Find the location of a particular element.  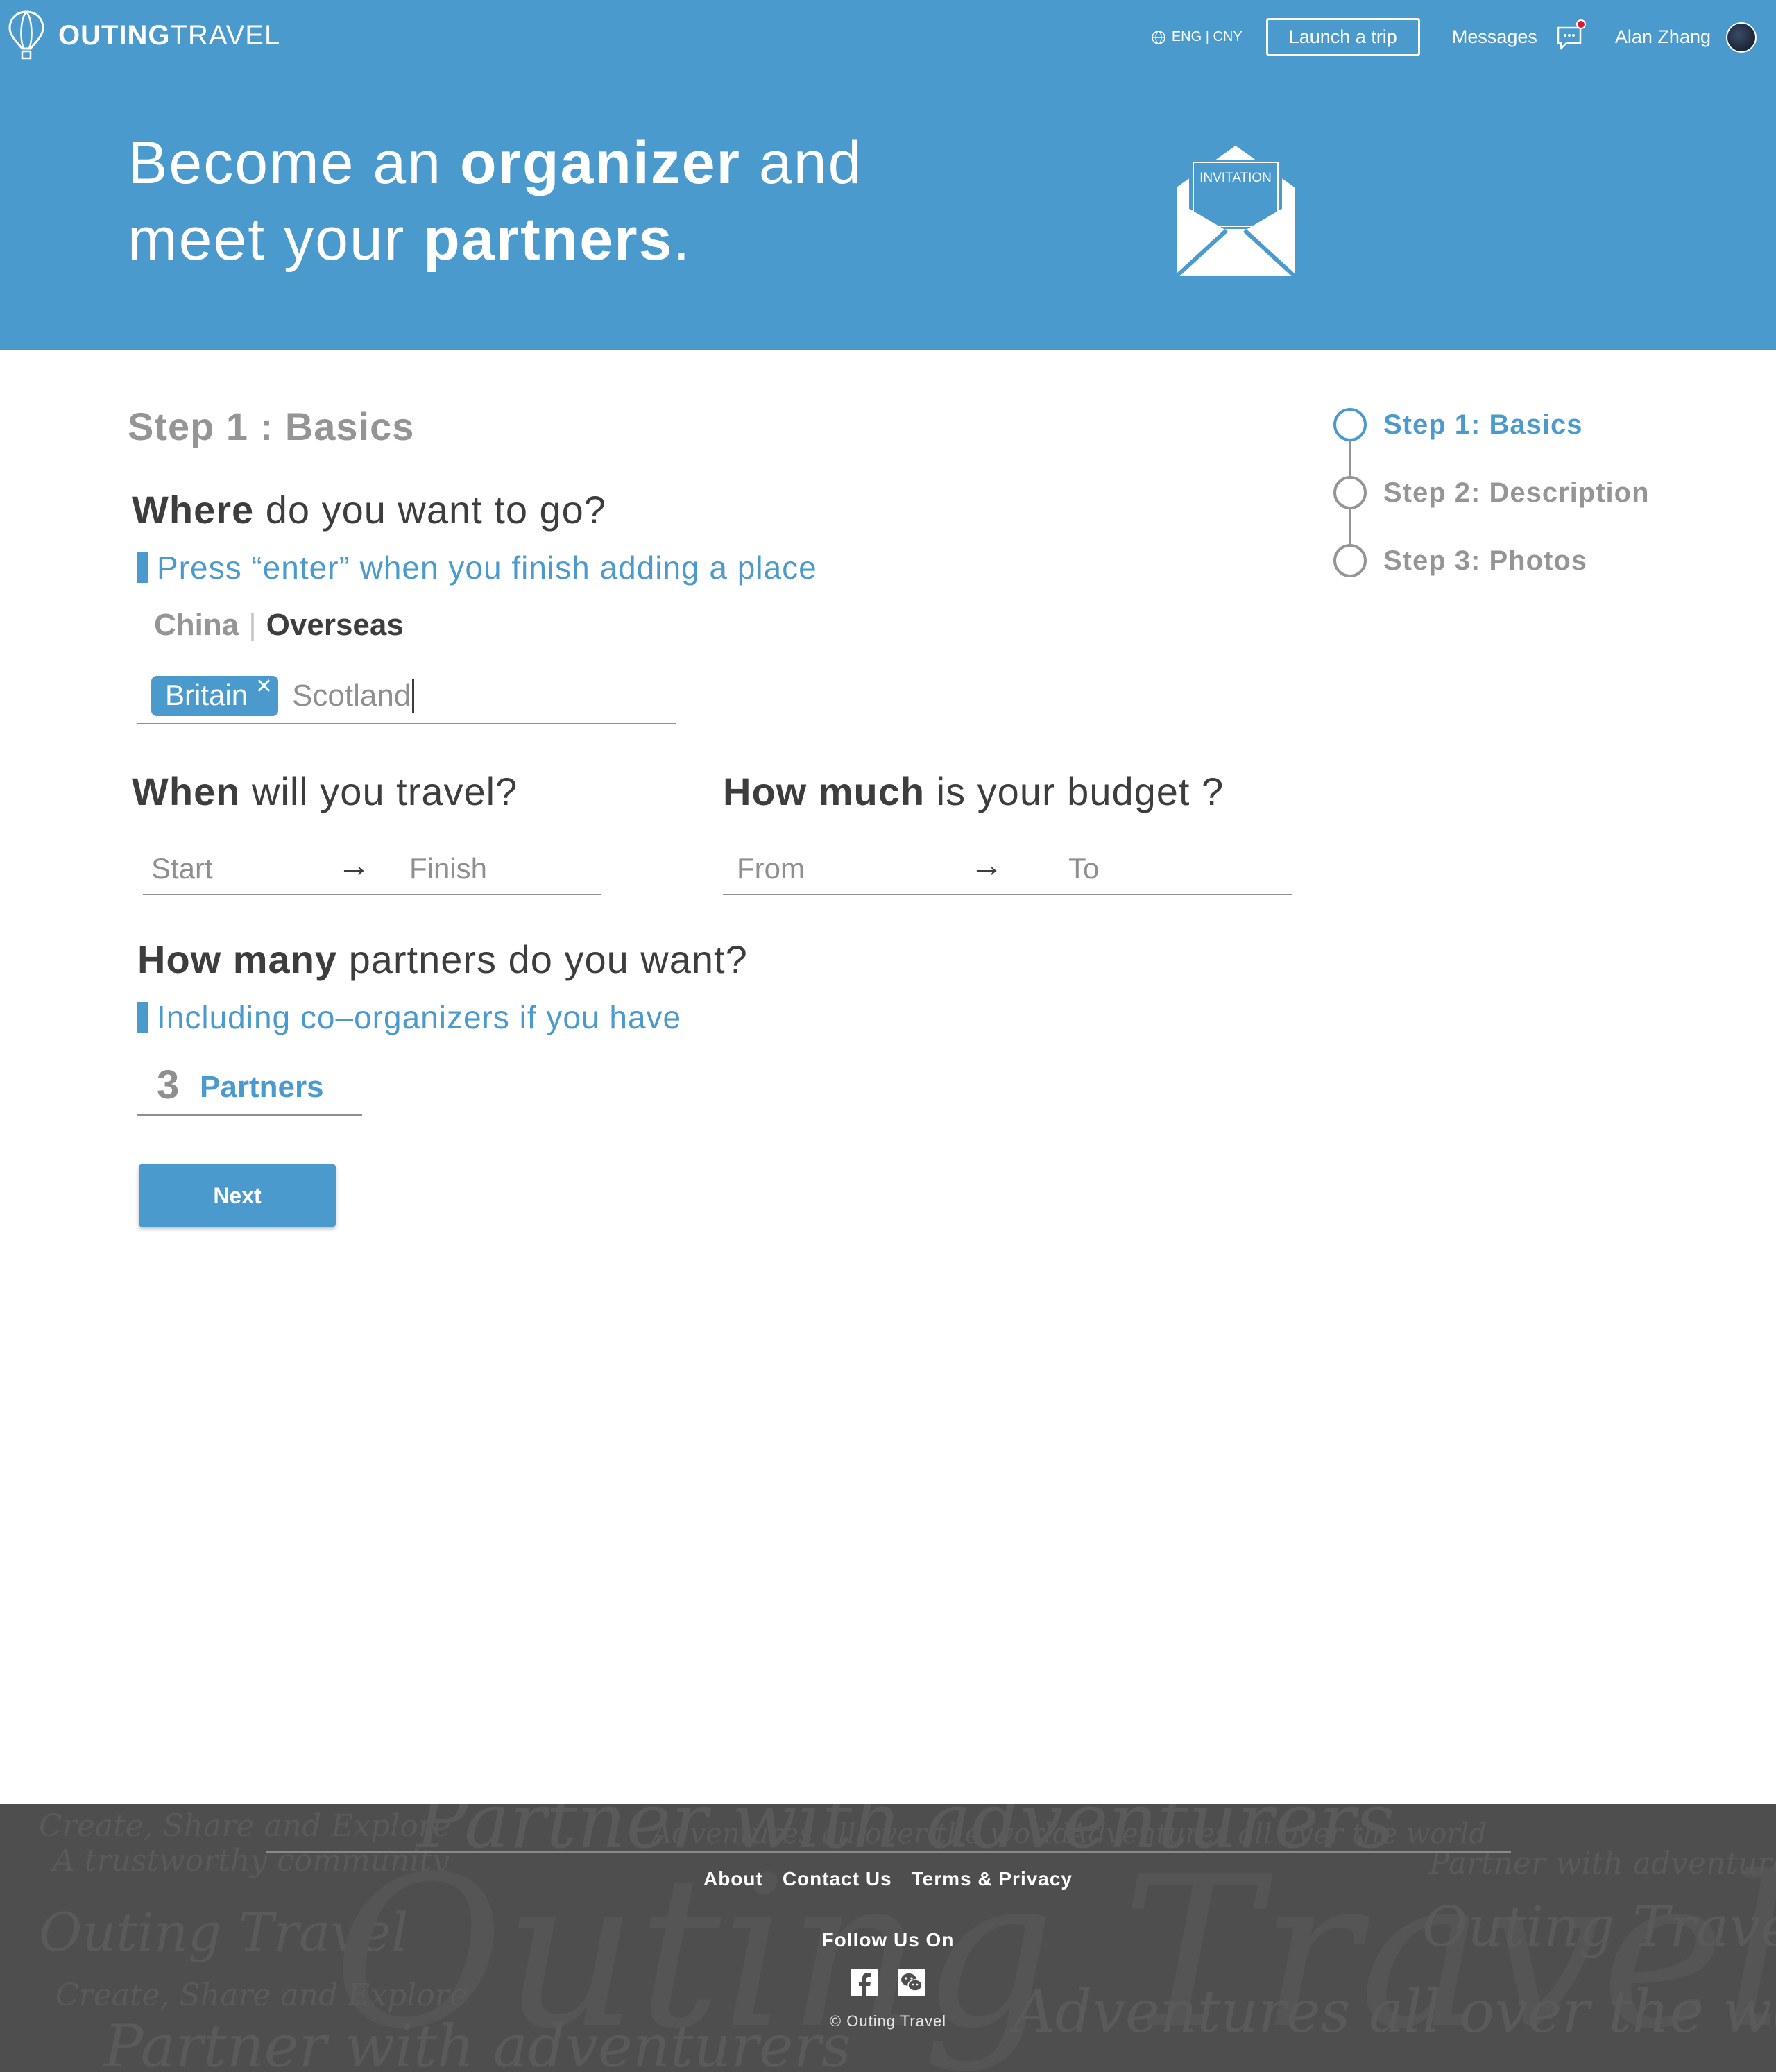

balloon-icon is located at coordinates (26, 35).